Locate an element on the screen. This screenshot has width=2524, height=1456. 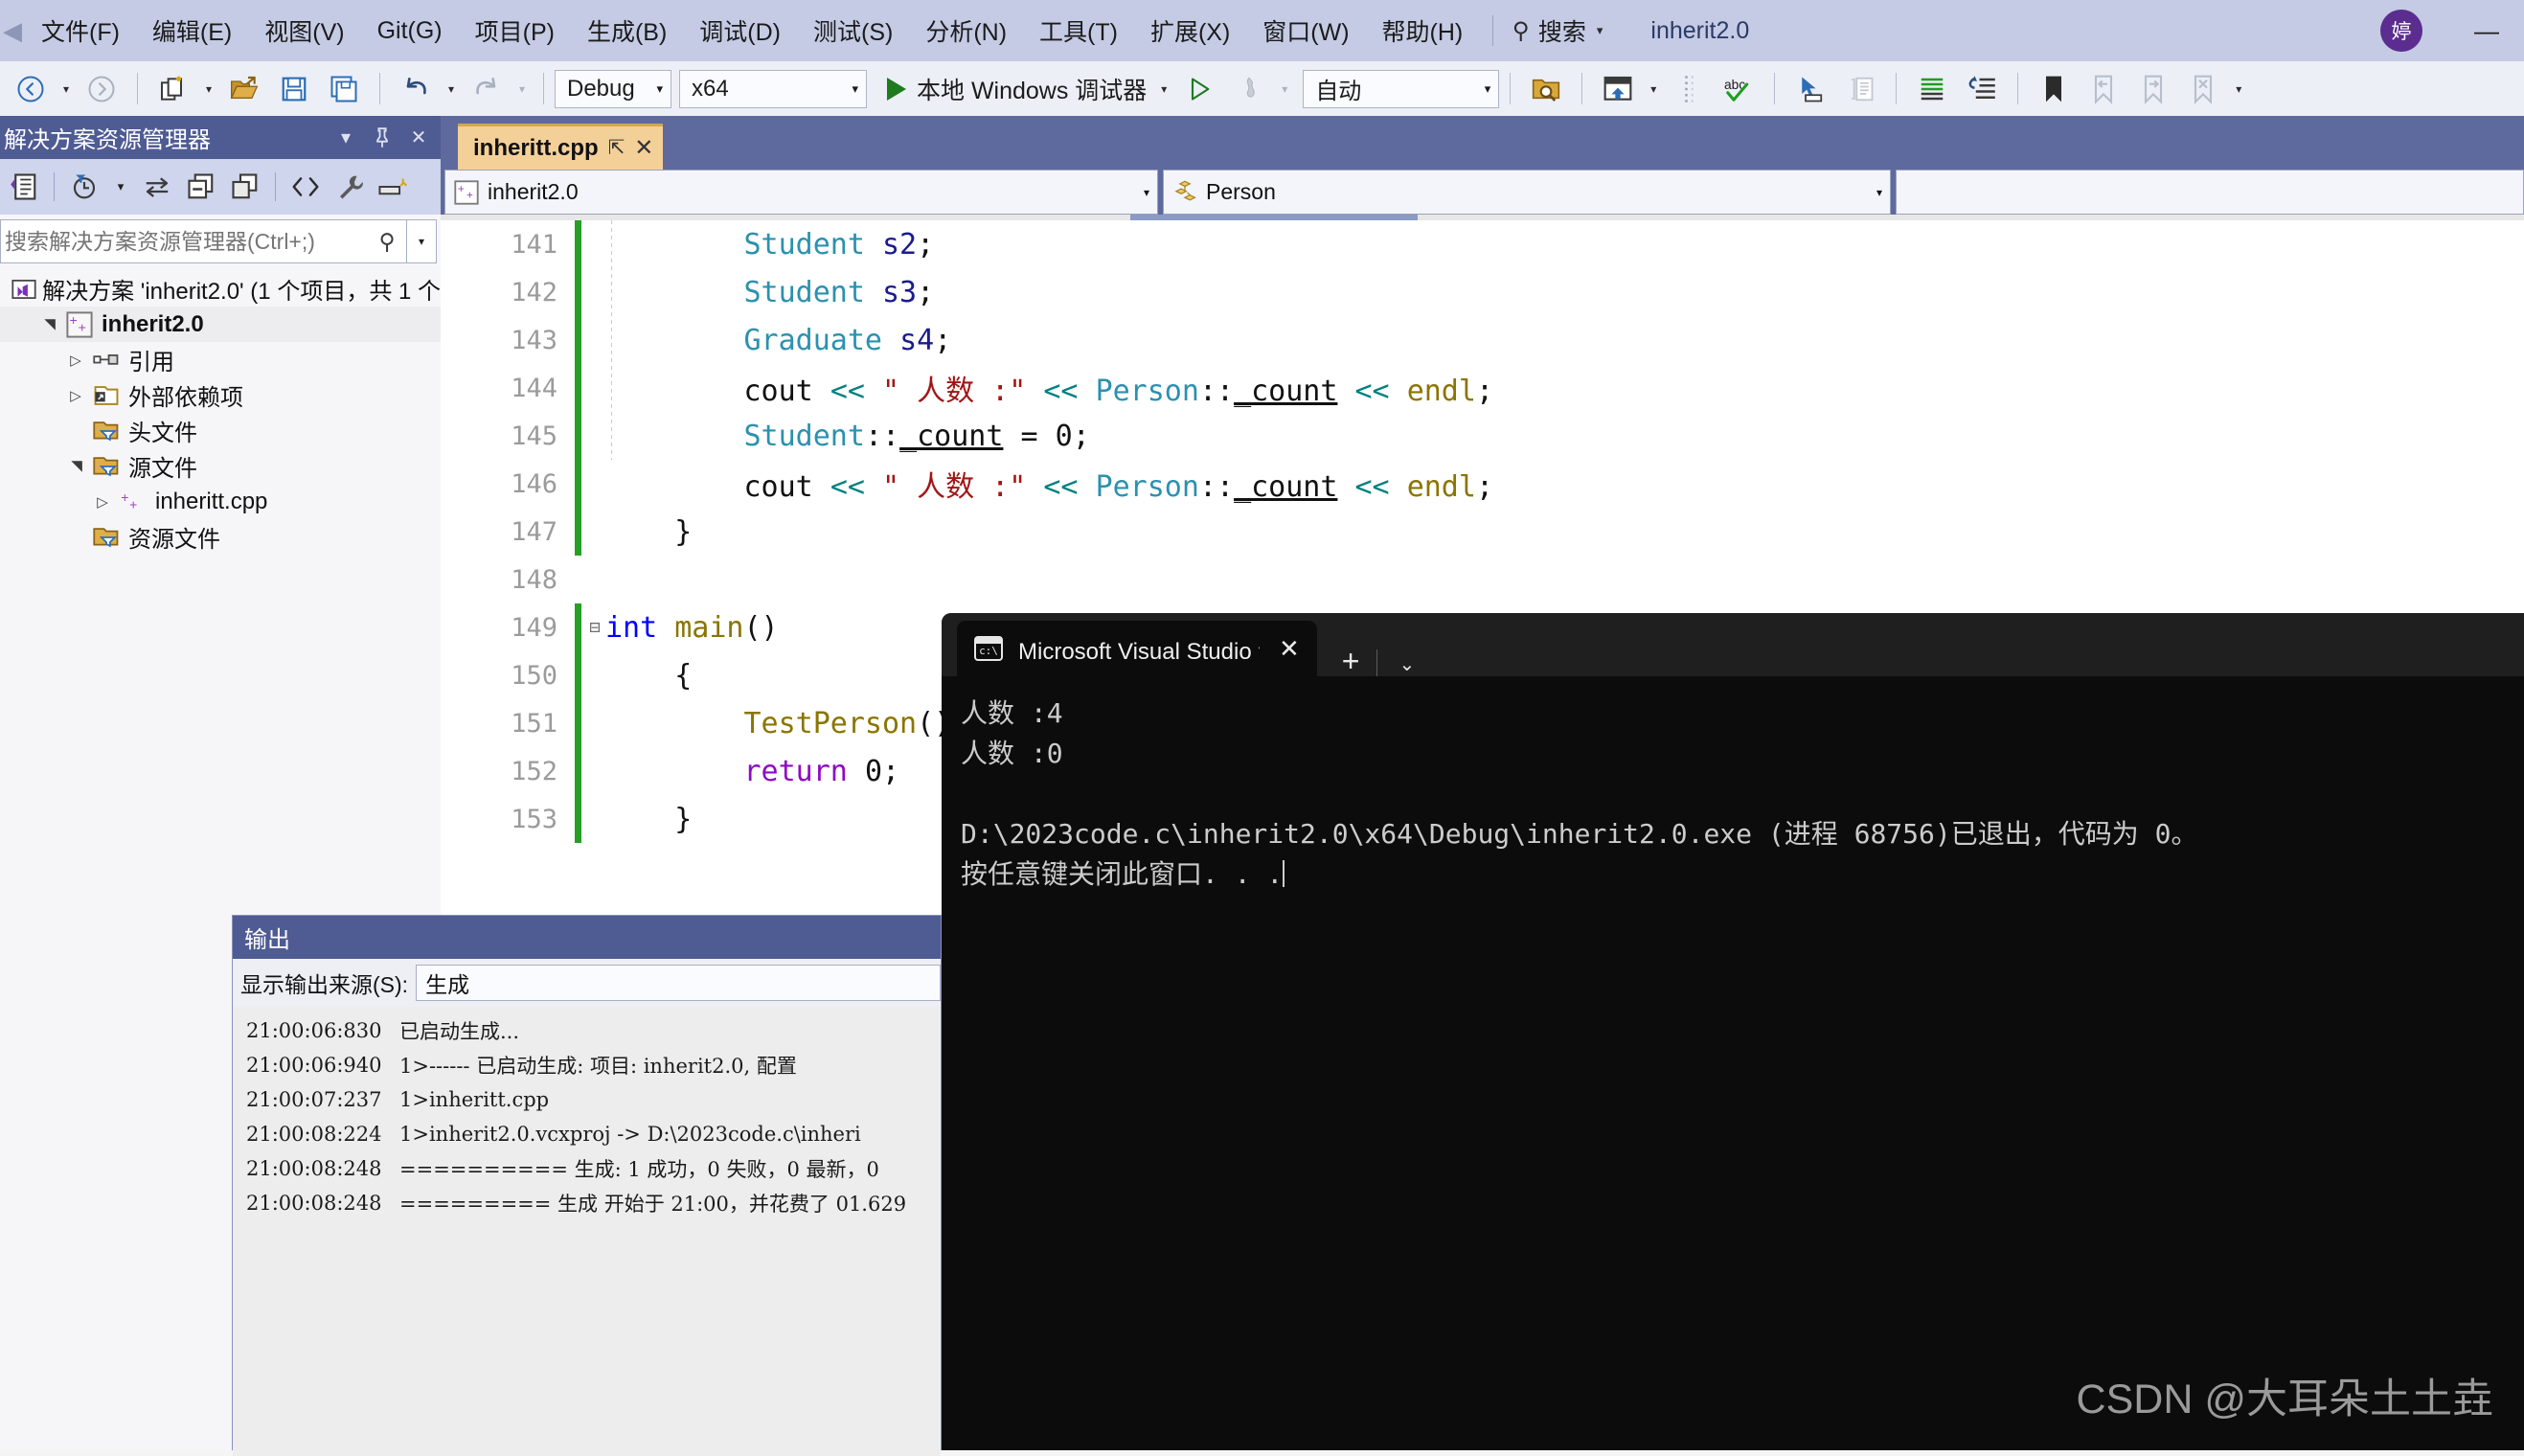
properties-icon is located at coordinates (350, 187).